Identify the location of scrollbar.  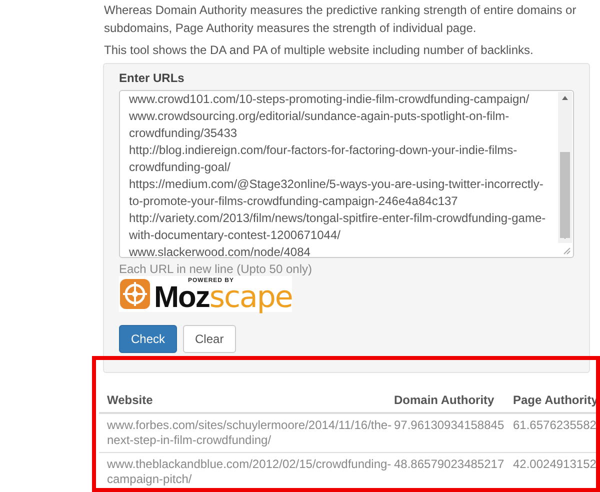
(565, 167).